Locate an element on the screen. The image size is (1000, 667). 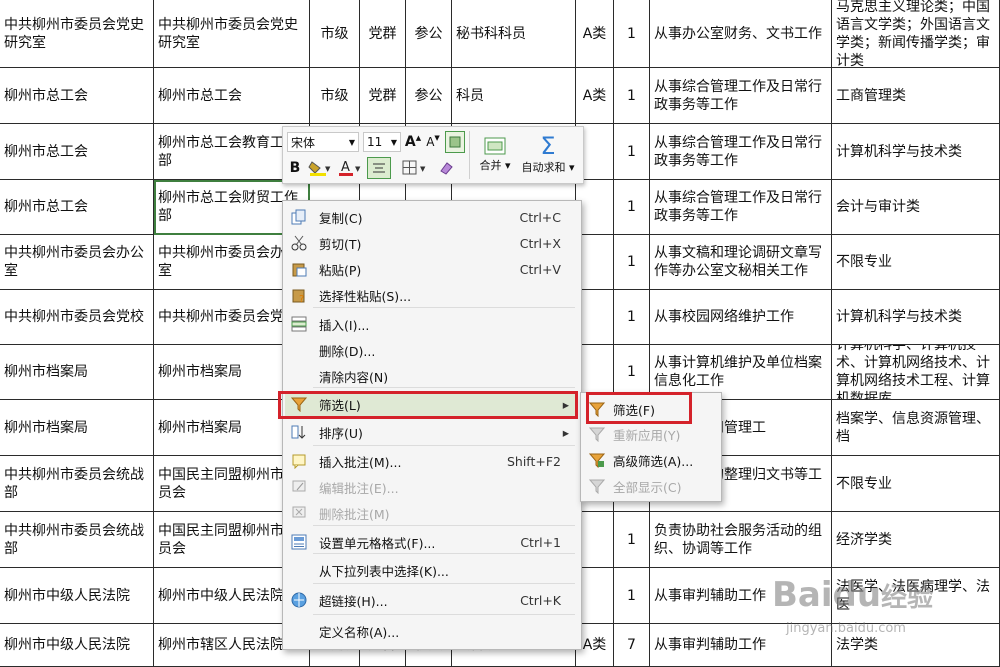
table-cell: 科员 is located at coordinates (514, 96).